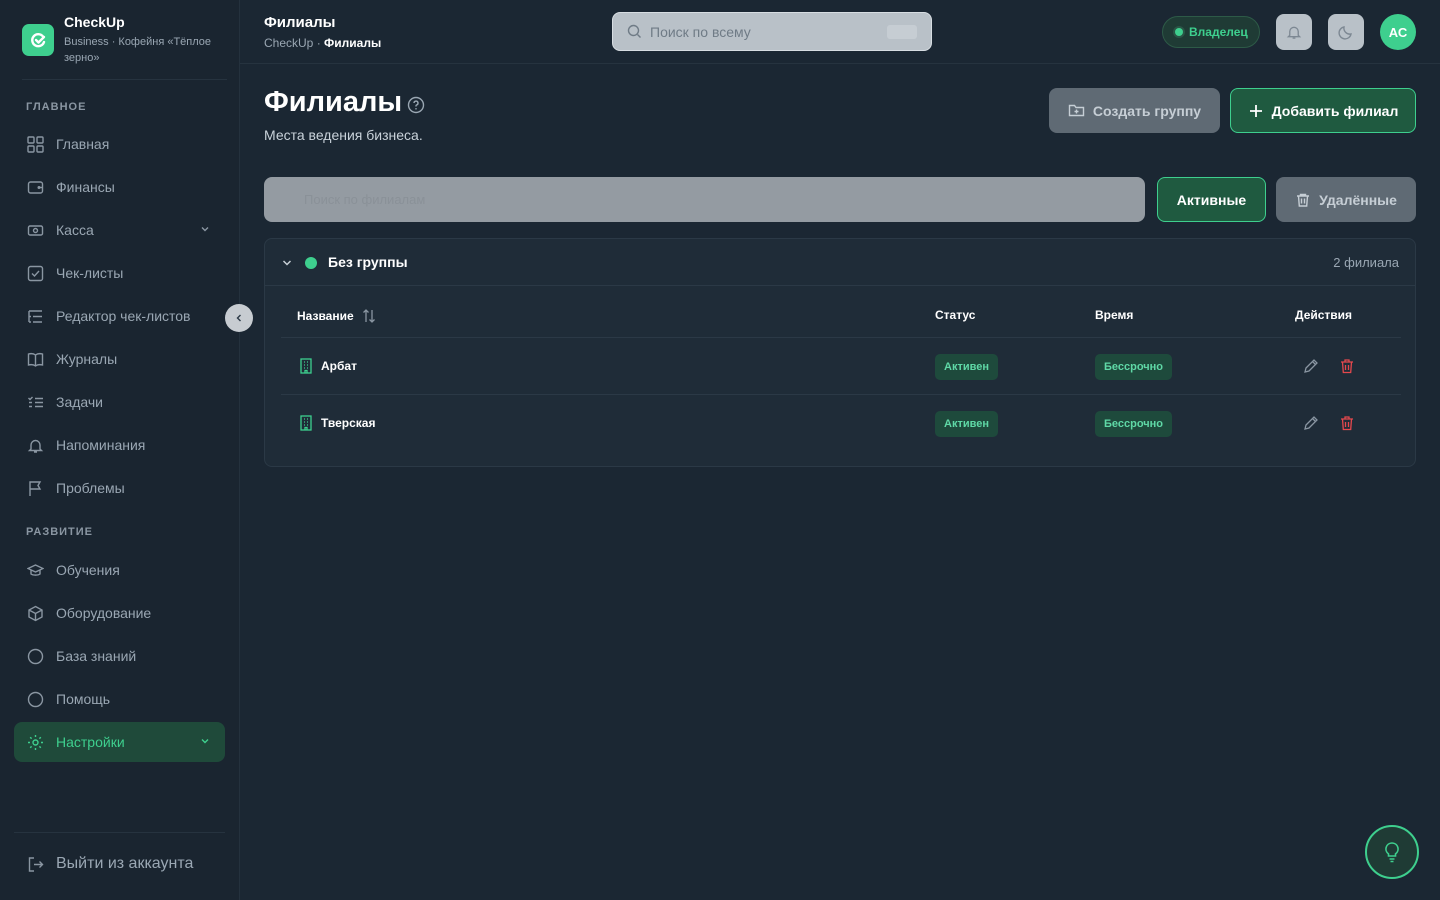 The width and height of the screenshot is (1440, 900). Describe the element at coordinates (955, 315) in the screenshot. I see `column-header-status: Статус` at that location.